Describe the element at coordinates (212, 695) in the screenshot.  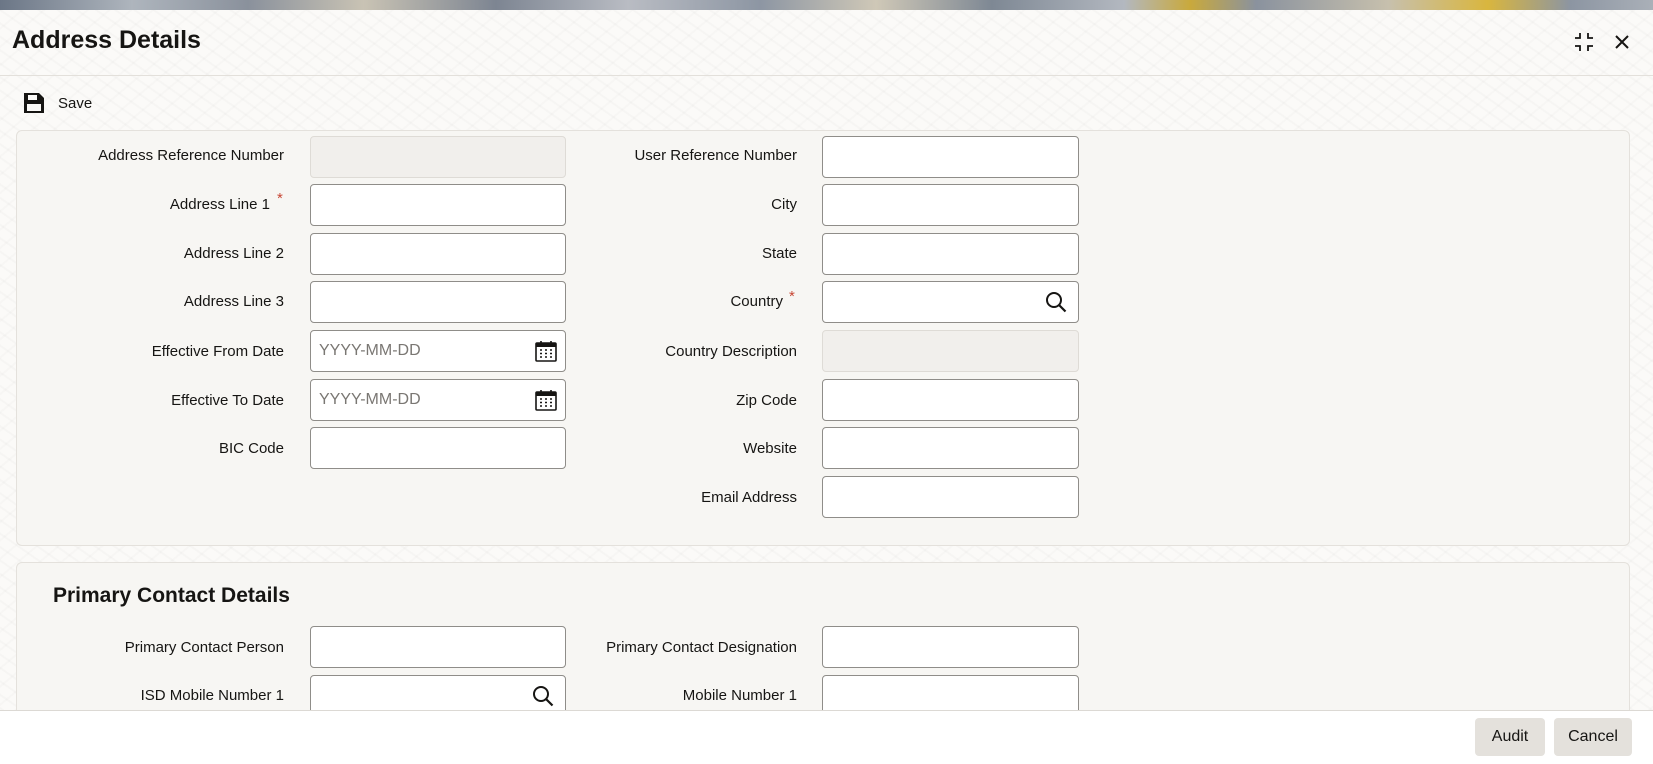
I see `isd-mobile-number-1-label: ISD Mobile Number 1` at that location.